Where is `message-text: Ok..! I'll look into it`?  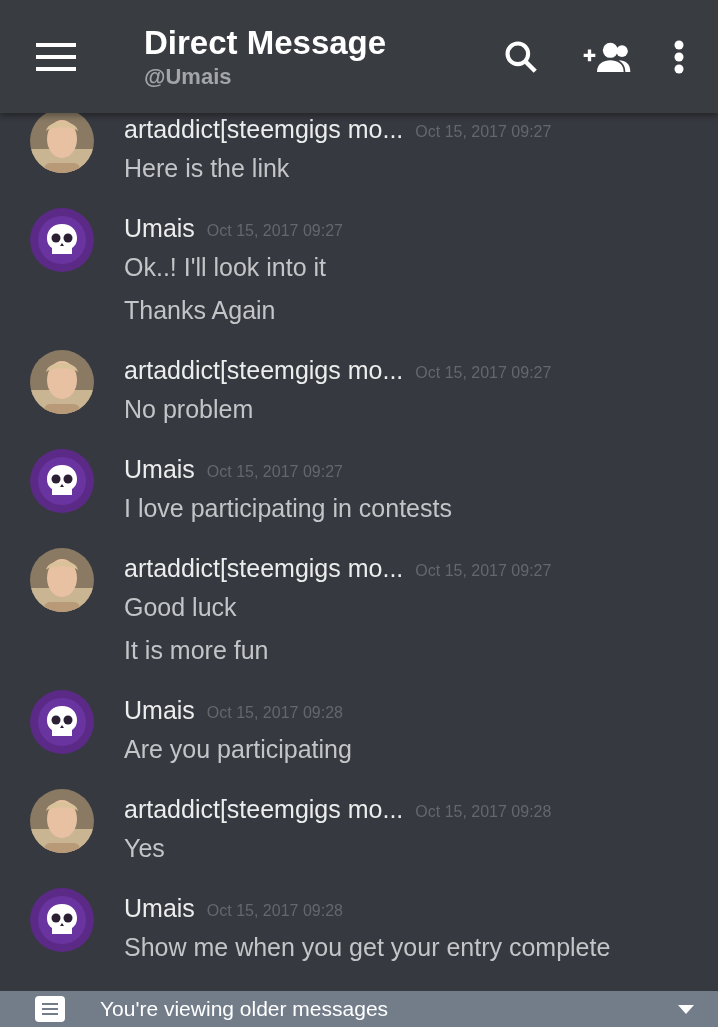 message-text: Ok..! I'll look into it is located at coordinates (225, 267).